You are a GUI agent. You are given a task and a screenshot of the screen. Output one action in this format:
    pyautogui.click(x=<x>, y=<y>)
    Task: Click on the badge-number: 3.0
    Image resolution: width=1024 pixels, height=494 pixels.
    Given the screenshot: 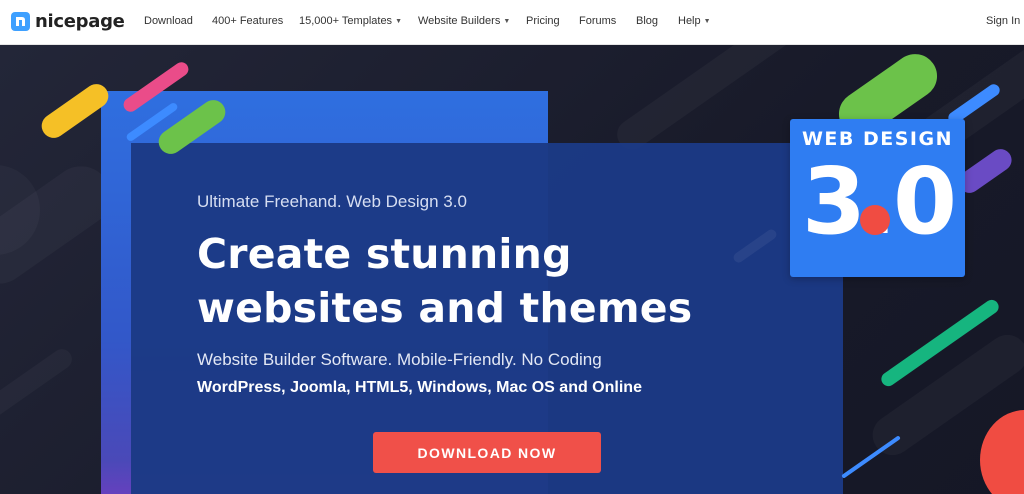 What is the action you would take?
    pyautogui.click(x=879, y=201)
    